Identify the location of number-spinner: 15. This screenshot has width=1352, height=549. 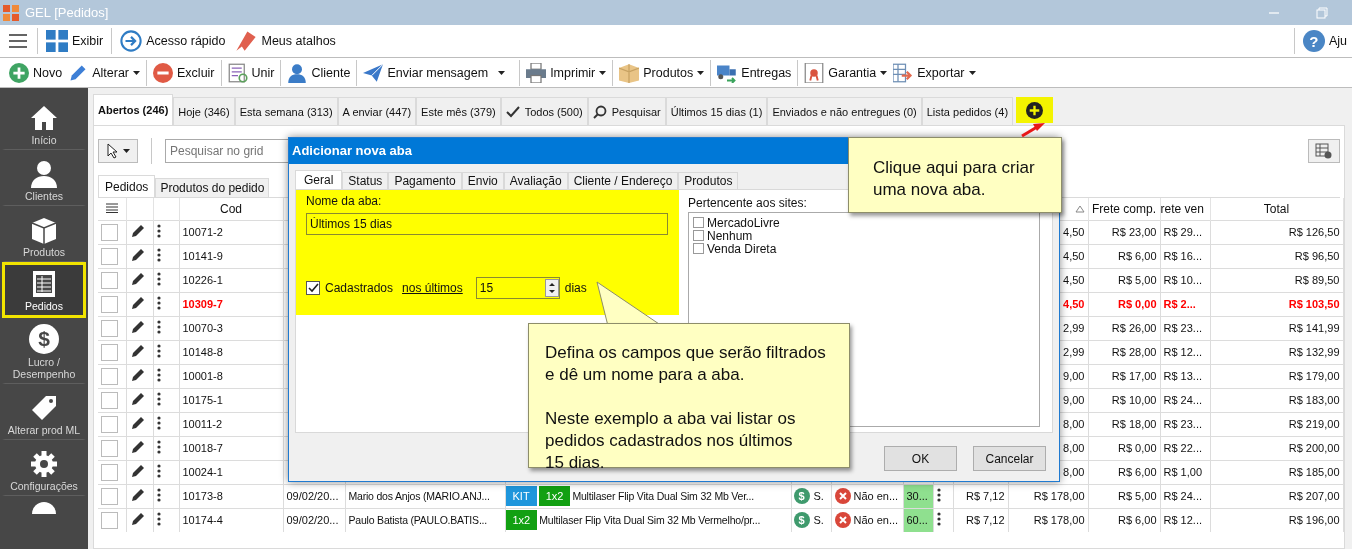
(517, 288).